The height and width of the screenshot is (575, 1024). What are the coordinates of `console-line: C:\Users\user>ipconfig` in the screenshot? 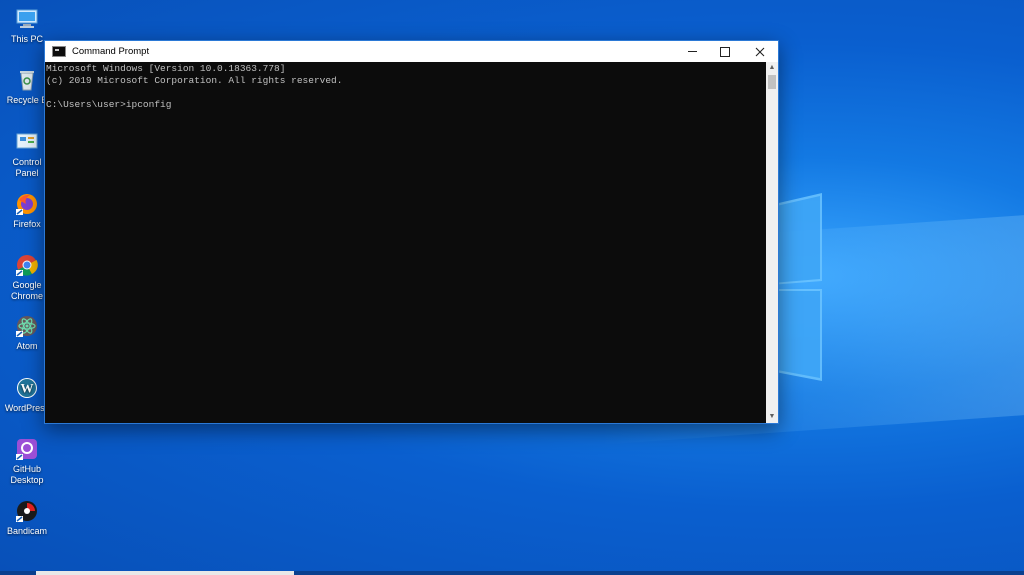 It's located at (109, 104).